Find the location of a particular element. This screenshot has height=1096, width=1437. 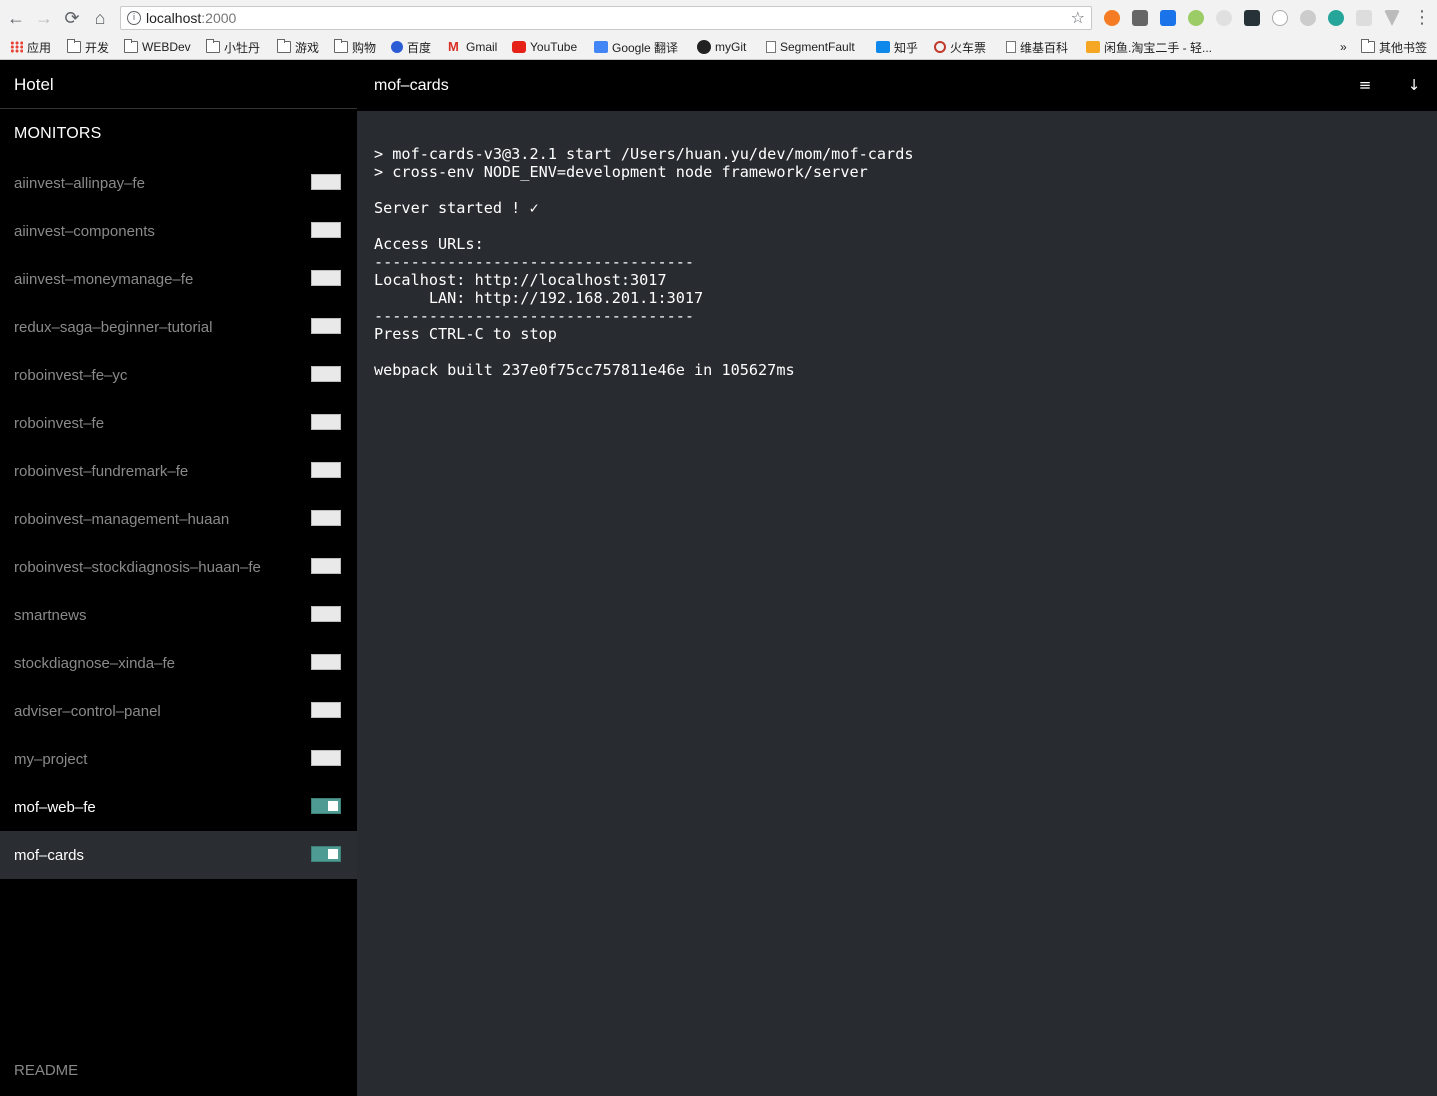

clear-log-icon: ≡ is located at coordinates (1365, 85).